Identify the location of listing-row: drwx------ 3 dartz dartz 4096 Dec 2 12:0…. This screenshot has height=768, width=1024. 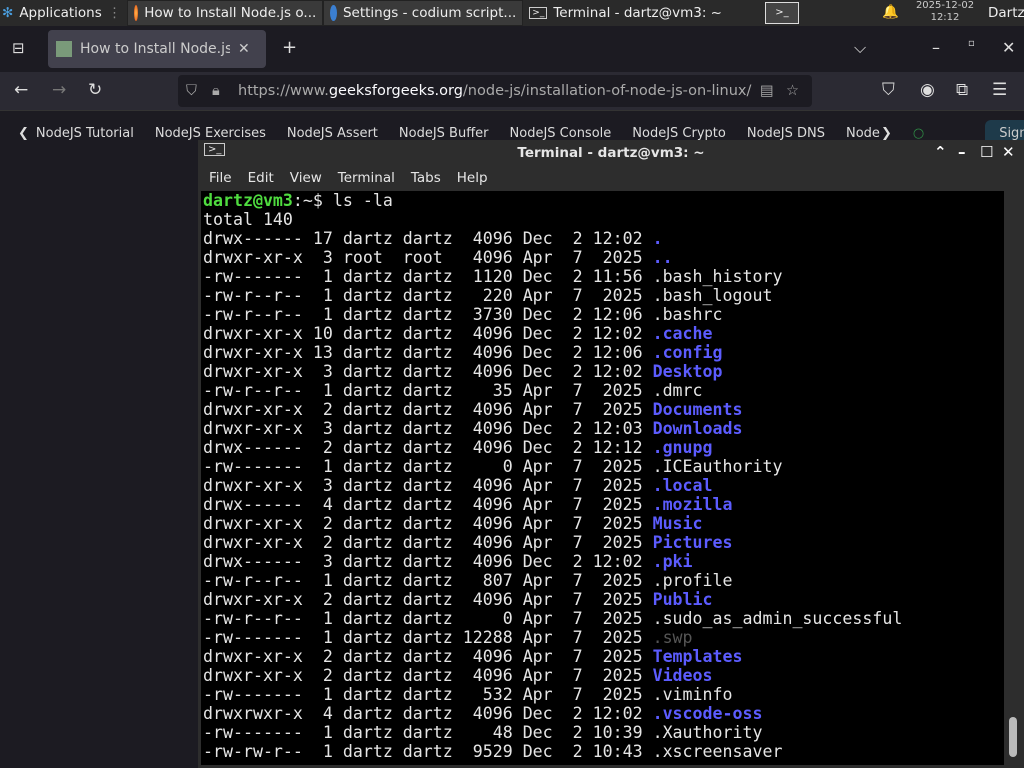
(603, 561).